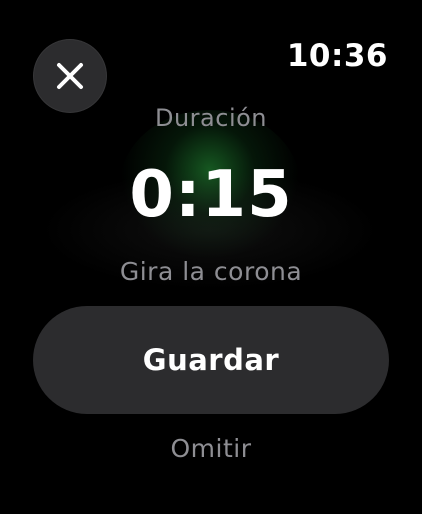  I want to click on crown-hint: Gira la corona, so click(211, 271).